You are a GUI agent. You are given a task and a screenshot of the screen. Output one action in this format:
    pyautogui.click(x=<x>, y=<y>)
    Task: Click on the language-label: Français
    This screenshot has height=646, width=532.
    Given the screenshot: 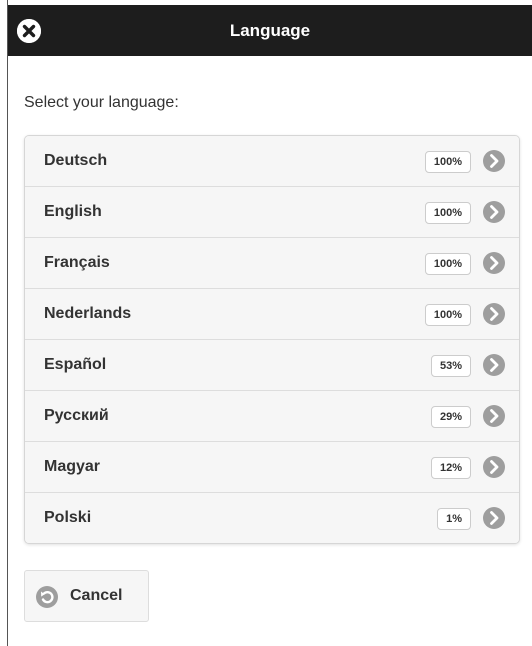 What is the action you would take?
    pyautogui.click(x=77, y=262)
    